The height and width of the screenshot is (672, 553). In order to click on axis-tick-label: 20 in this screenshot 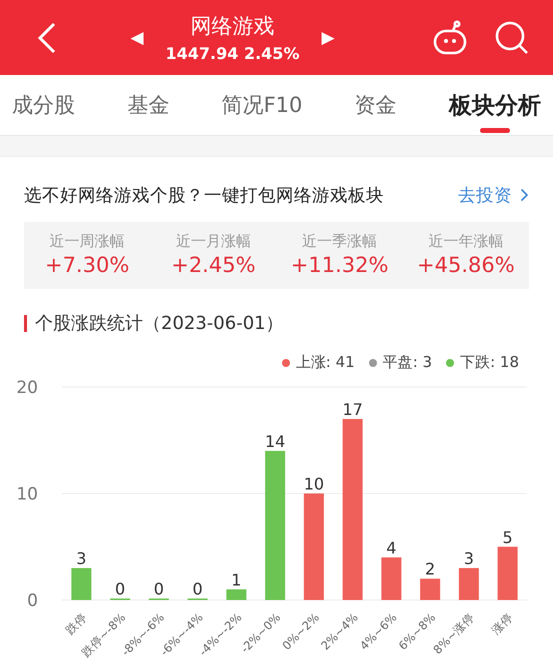, I will do `click(27, 388)`.